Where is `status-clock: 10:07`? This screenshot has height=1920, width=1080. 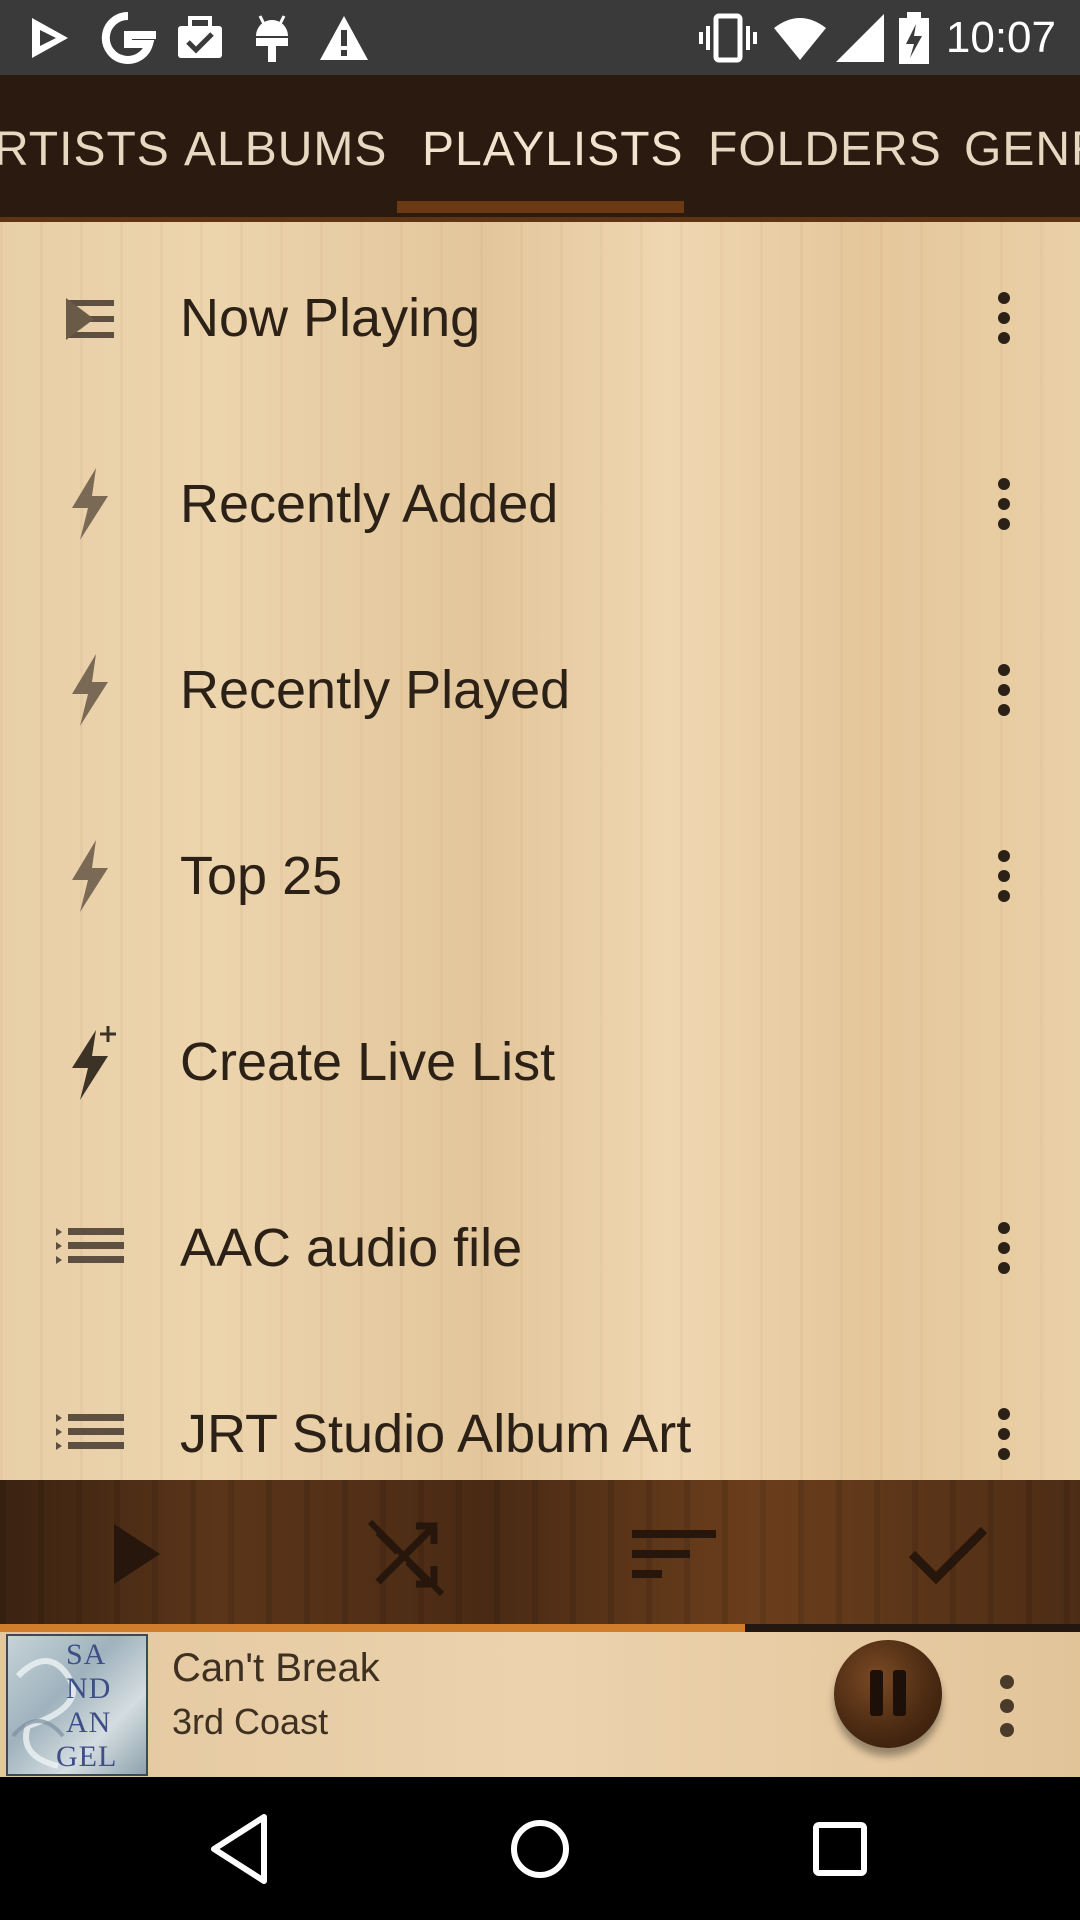
status-clock: 10:07 is located at coordinates (1000, 37).